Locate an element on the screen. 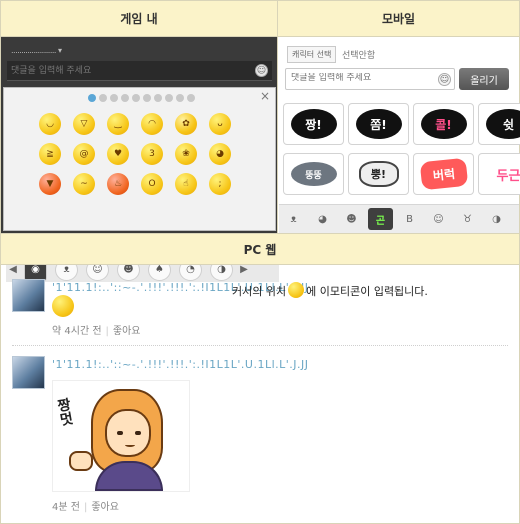  sticker-label: 버럭 is located at coordinates (443, 174).